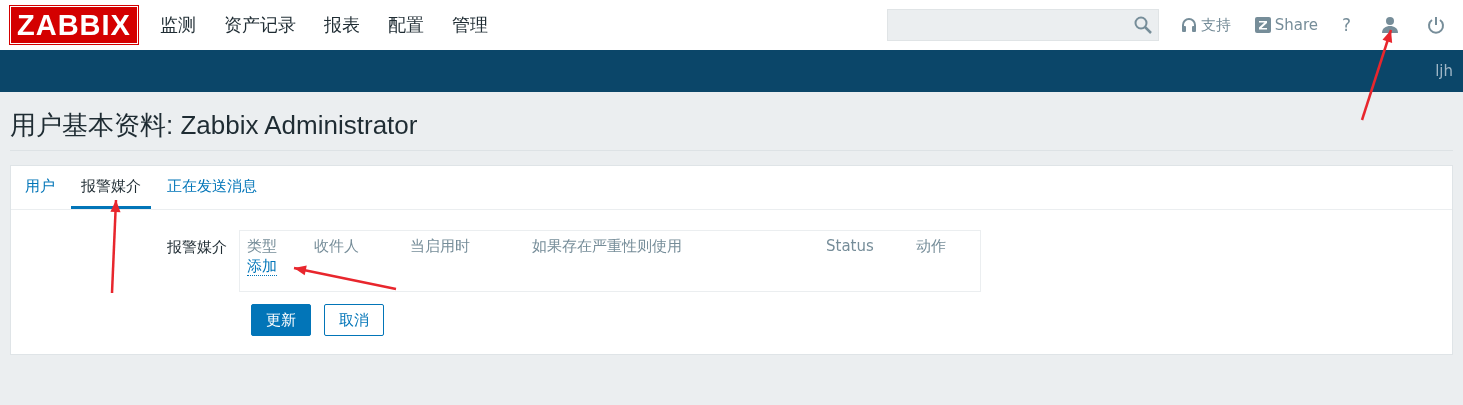 Image resolution: width=1463 pixels, height=405 pixels. What do you see at coordinates (1205, 25) in the screenshot?
I see `support-link: 支持` at bounding box center [1205, 25].